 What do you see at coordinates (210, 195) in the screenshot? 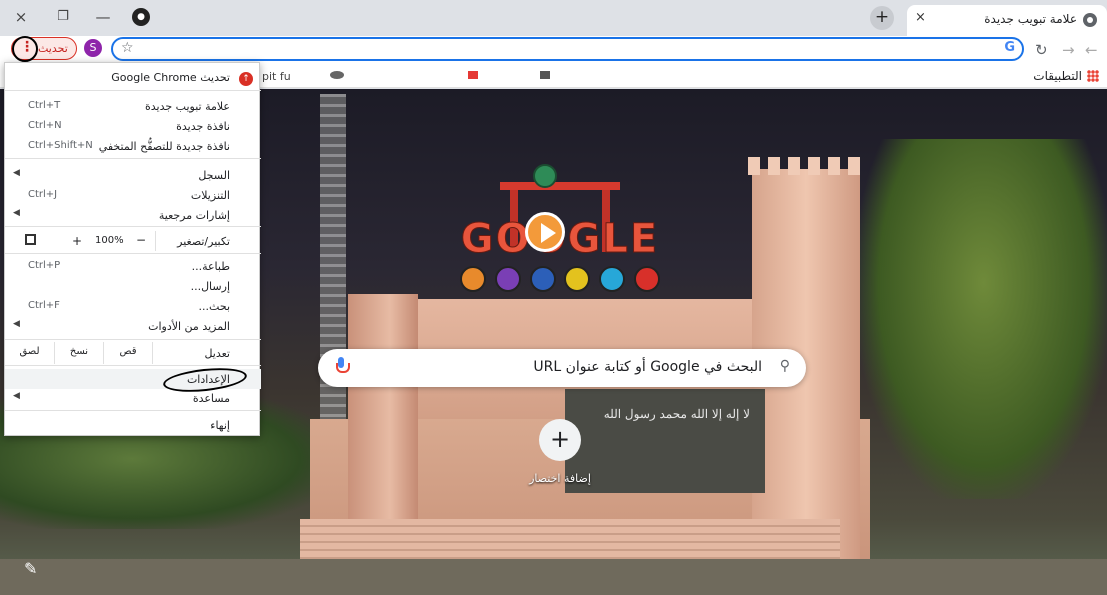
I see `menu-item-label: التنزيلات` at bounding box center [210, 195].